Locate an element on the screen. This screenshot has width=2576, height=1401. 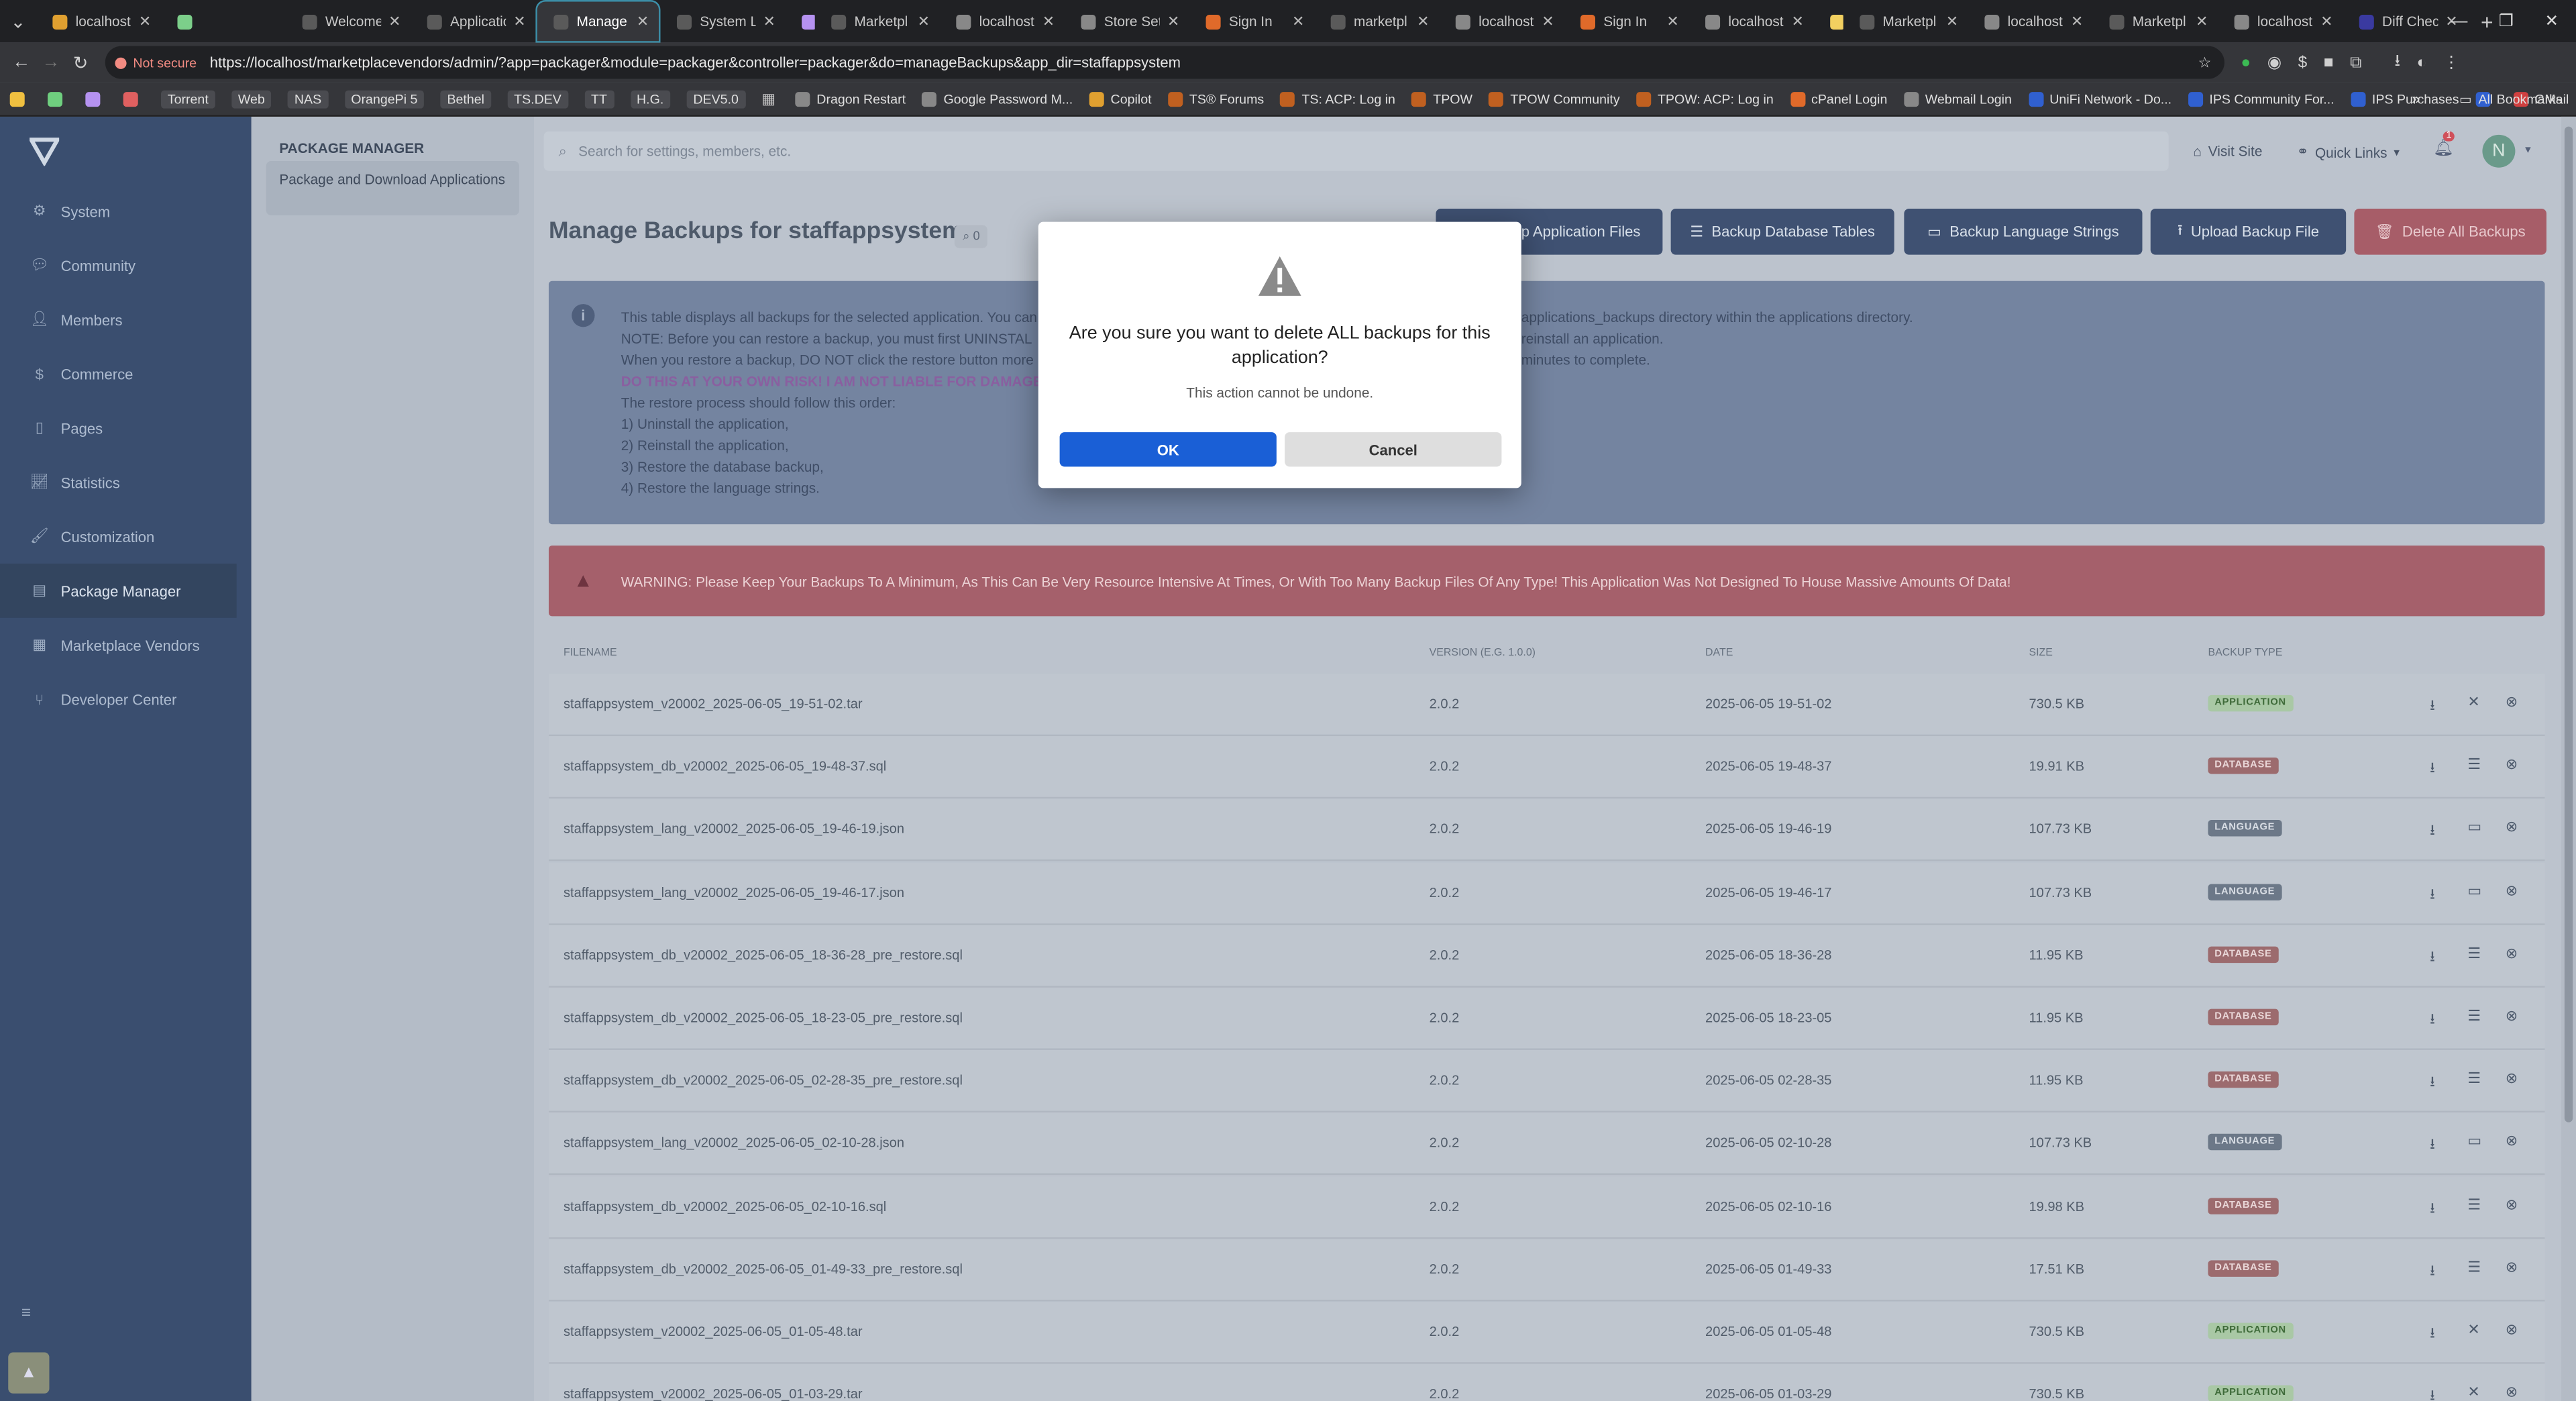
bookmark-item: OrangePi 5 is located at coordinates (384, 98).